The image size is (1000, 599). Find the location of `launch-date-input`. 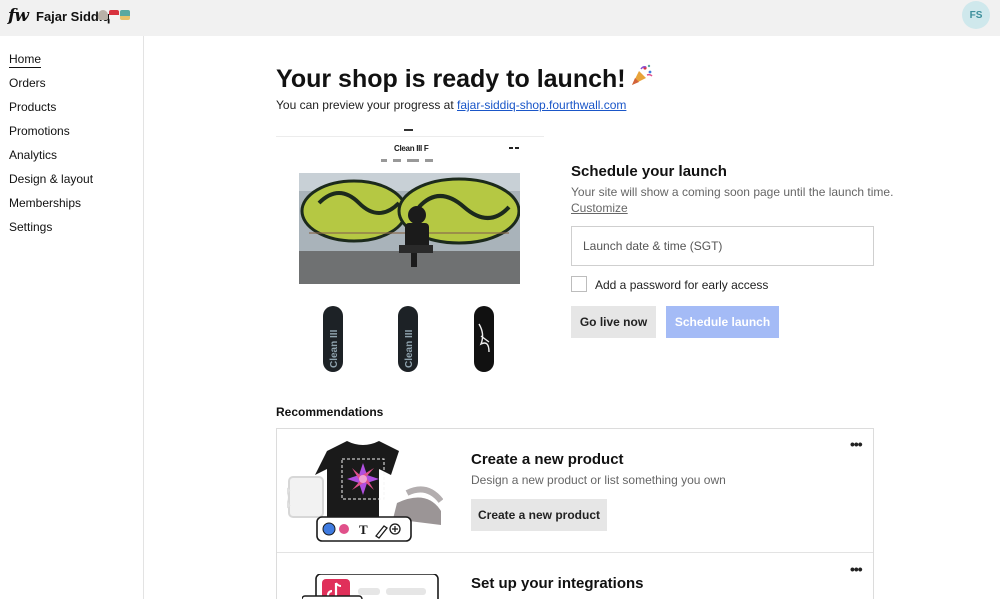

launch-date-input is located at coordinates (722, 246).